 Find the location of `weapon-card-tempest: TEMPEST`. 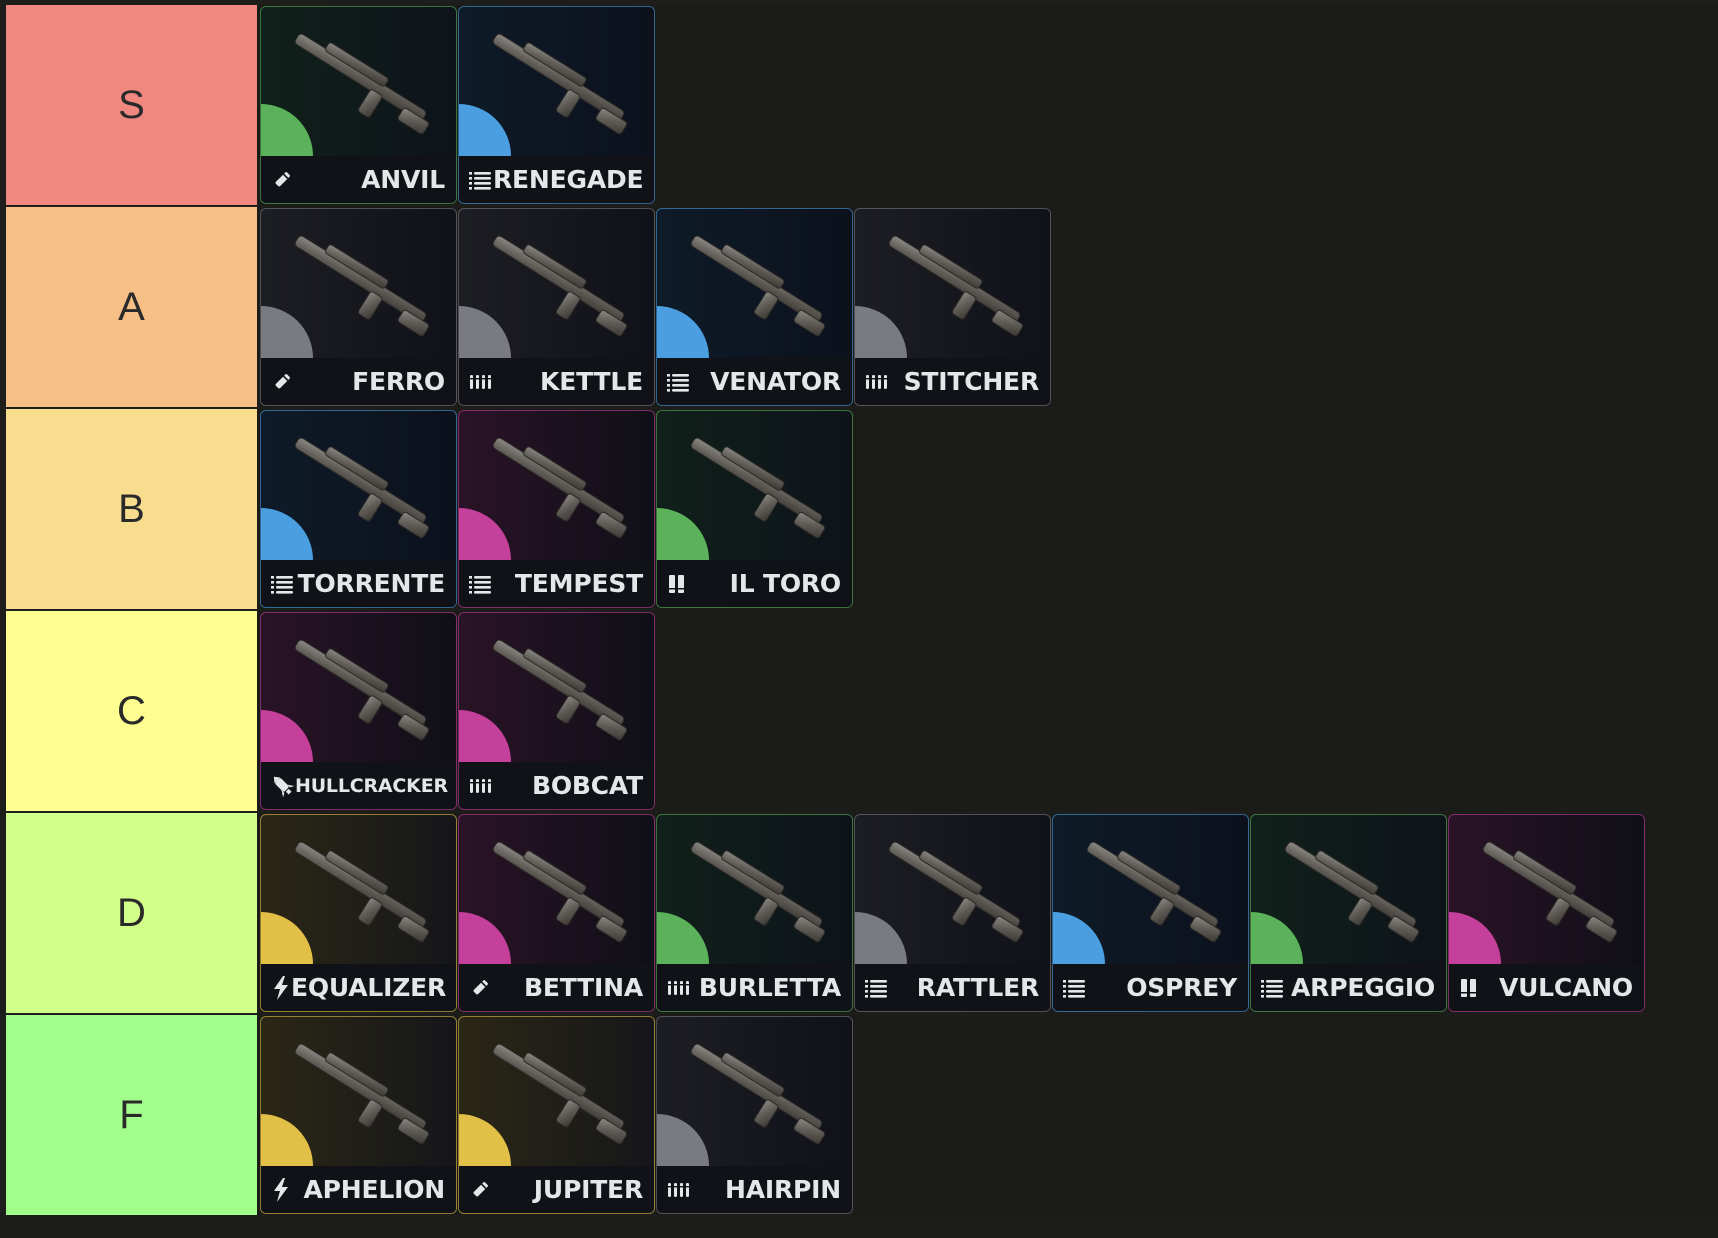

weapon-card-tempest: TEMPEST is located at coordinates (556, 509).